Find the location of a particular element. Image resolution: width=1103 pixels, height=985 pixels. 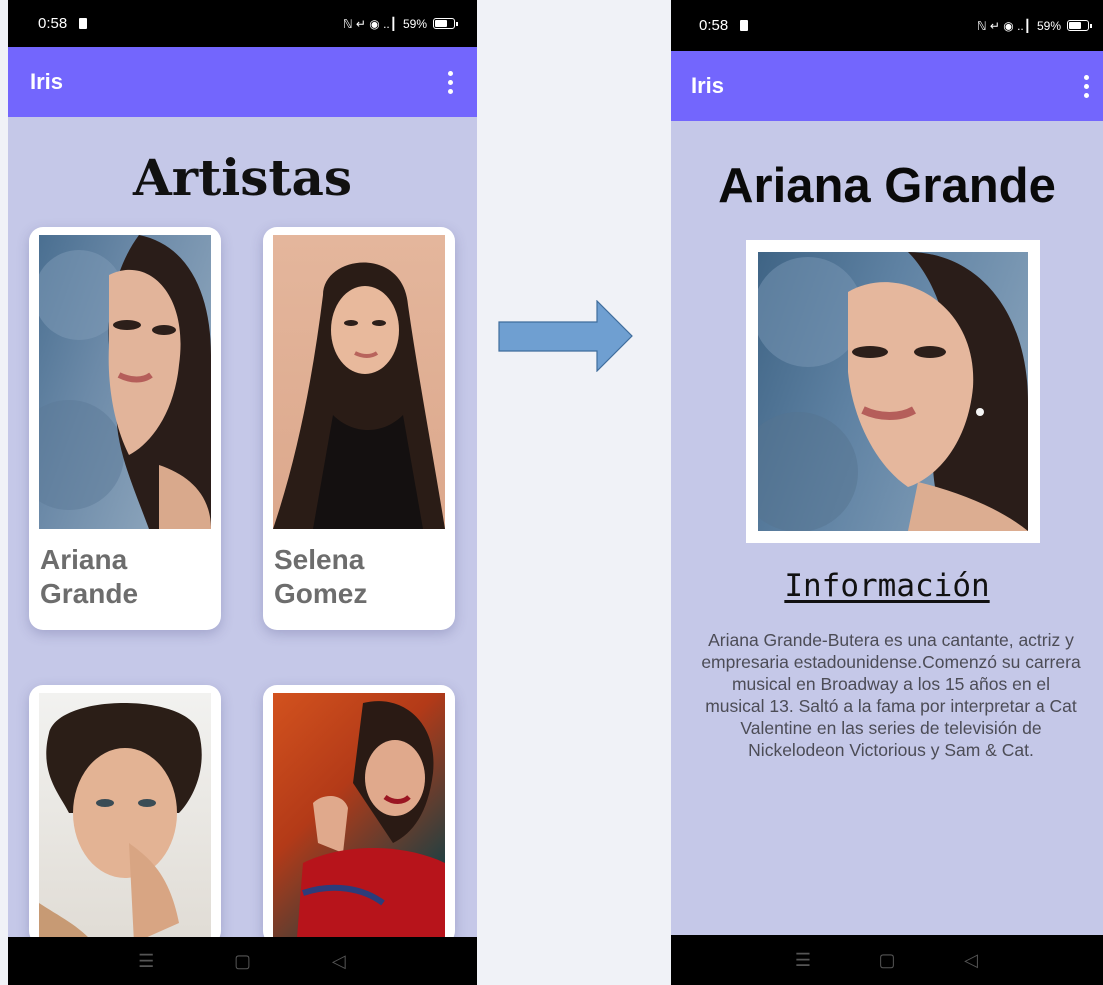

artist-card-ariana-grande: Ariana Grande is located at coordinates (125, 428).